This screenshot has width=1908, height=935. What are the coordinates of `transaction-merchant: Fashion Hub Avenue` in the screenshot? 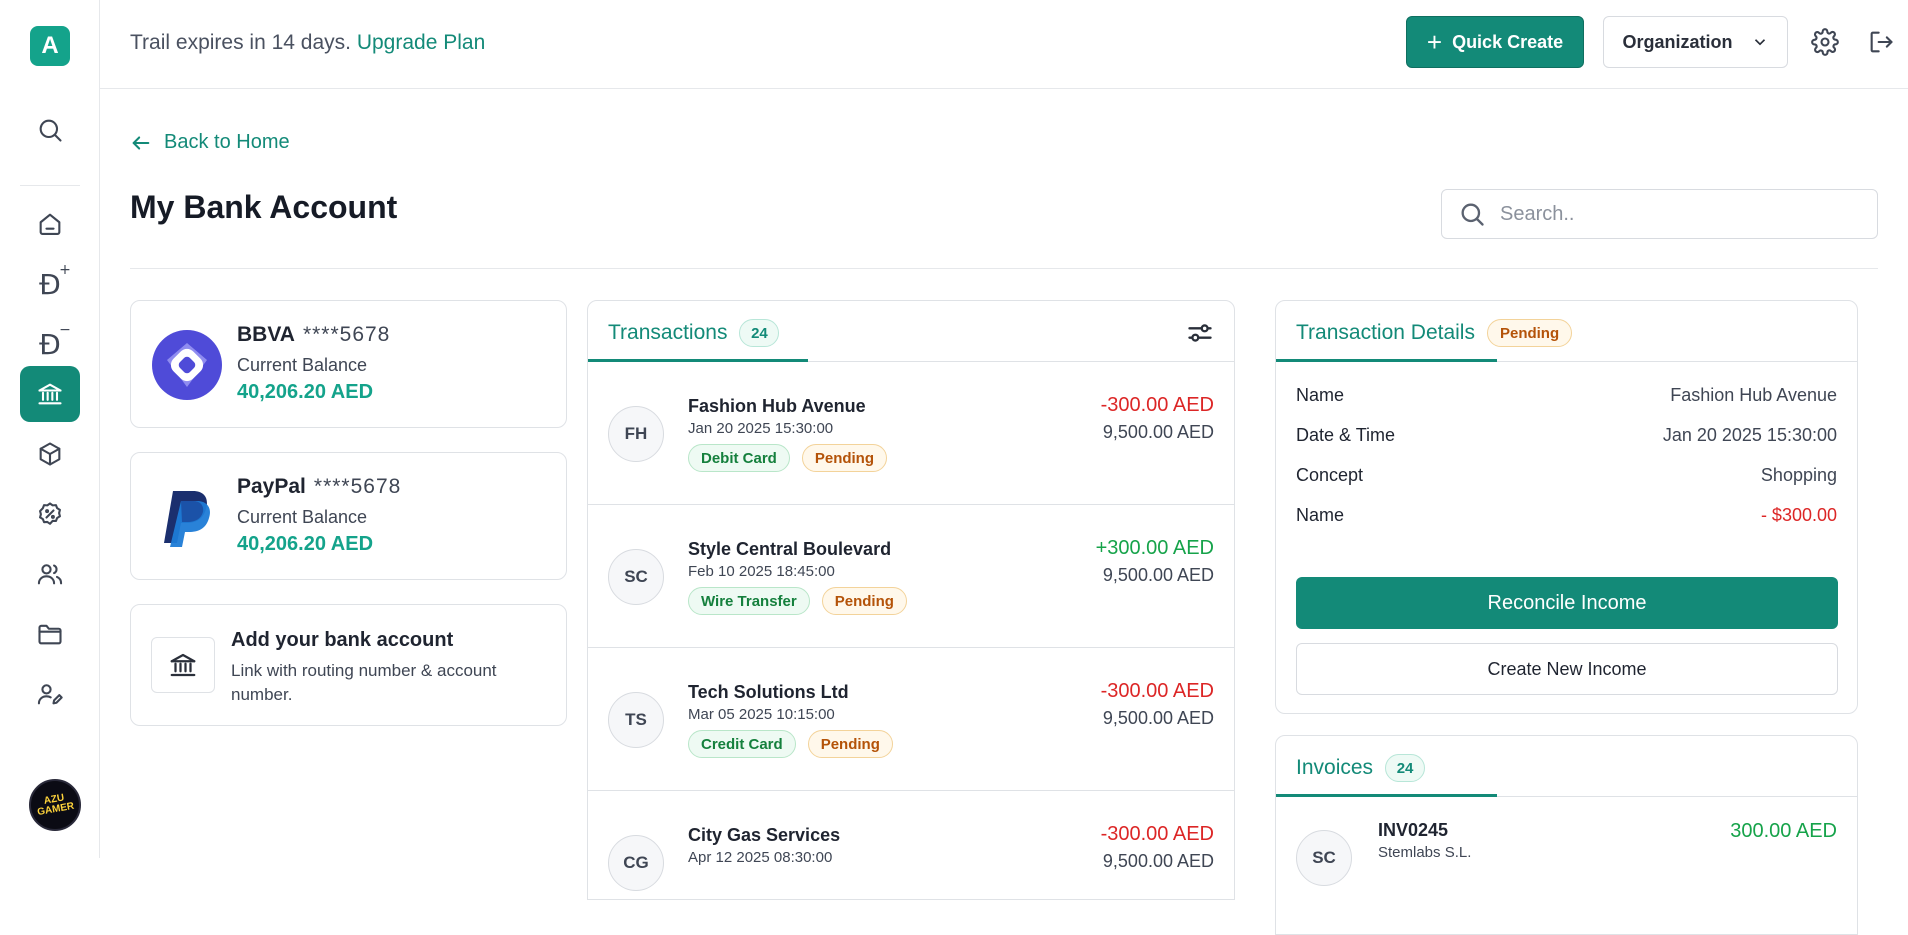 It's located at (777, 406).